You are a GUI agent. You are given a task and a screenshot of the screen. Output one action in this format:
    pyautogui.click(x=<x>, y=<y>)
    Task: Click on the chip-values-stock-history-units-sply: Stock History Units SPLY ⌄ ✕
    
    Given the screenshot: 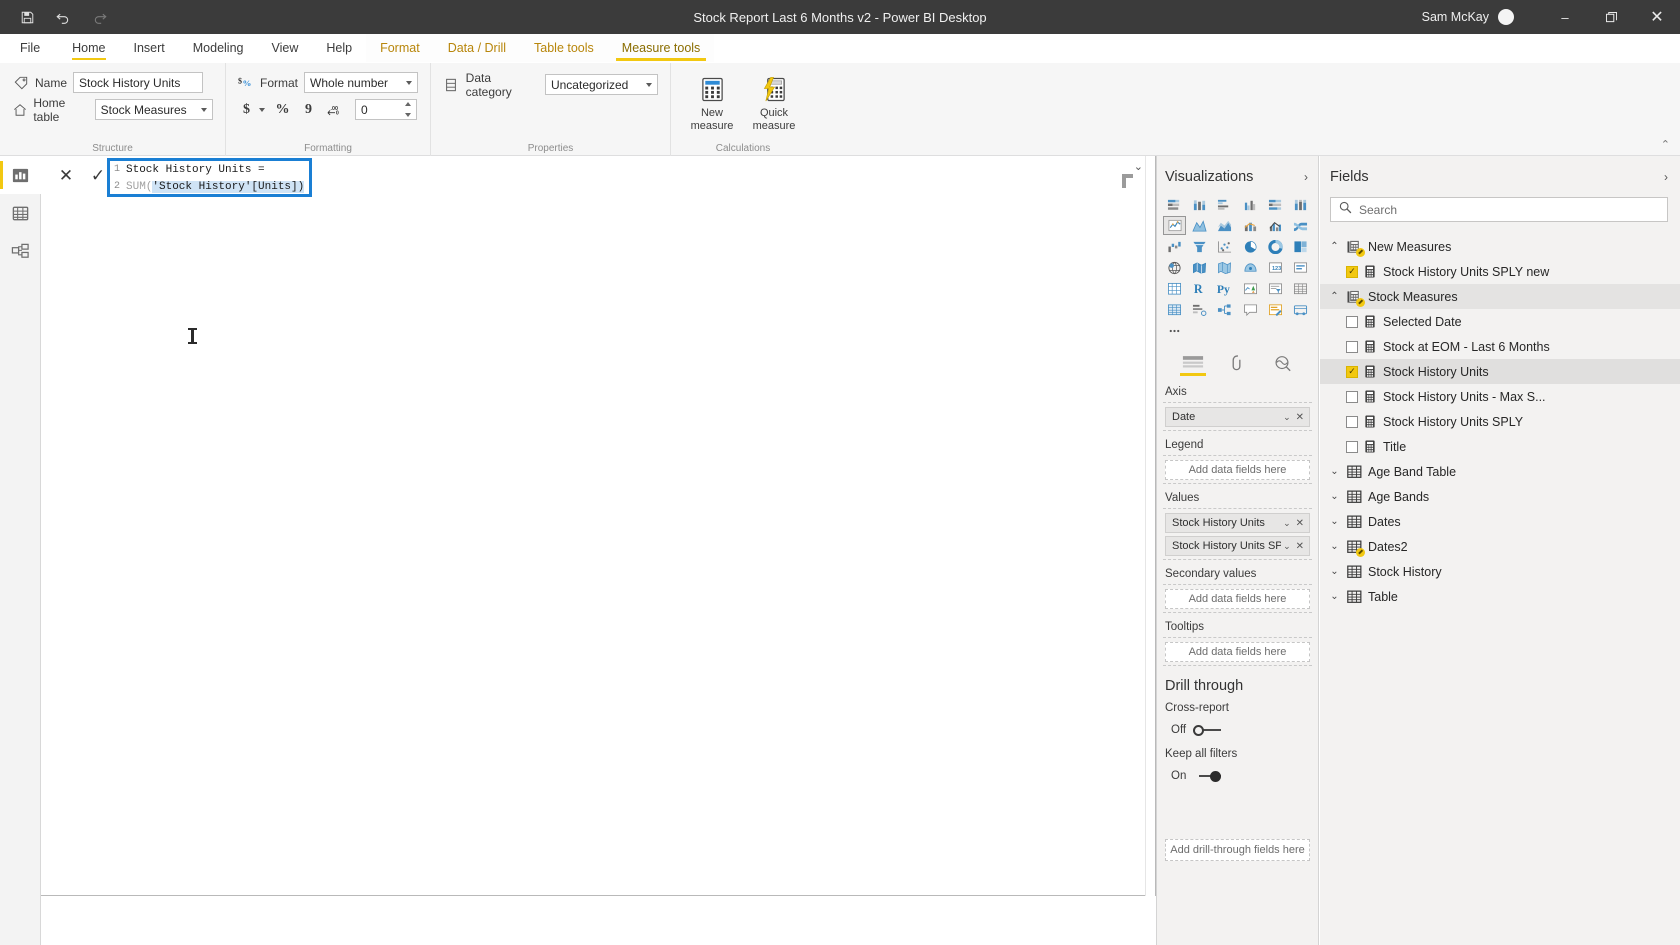 What is the action you would take?
    pyautogui.click(x=1237, y=546)
    